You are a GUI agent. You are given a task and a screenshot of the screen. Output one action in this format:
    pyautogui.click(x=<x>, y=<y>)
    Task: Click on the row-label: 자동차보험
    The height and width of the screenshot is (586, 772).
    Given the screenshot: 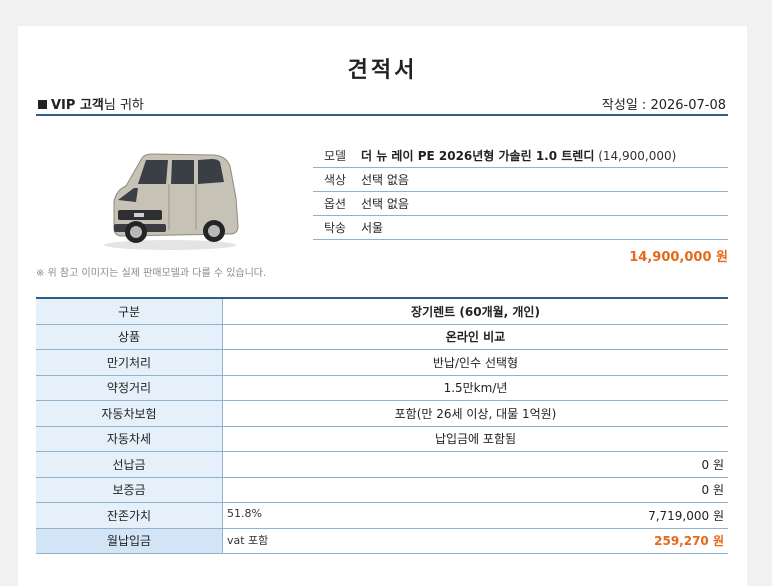 What is the action you would take?
    pyautogui.click(x=129, y=413)
    